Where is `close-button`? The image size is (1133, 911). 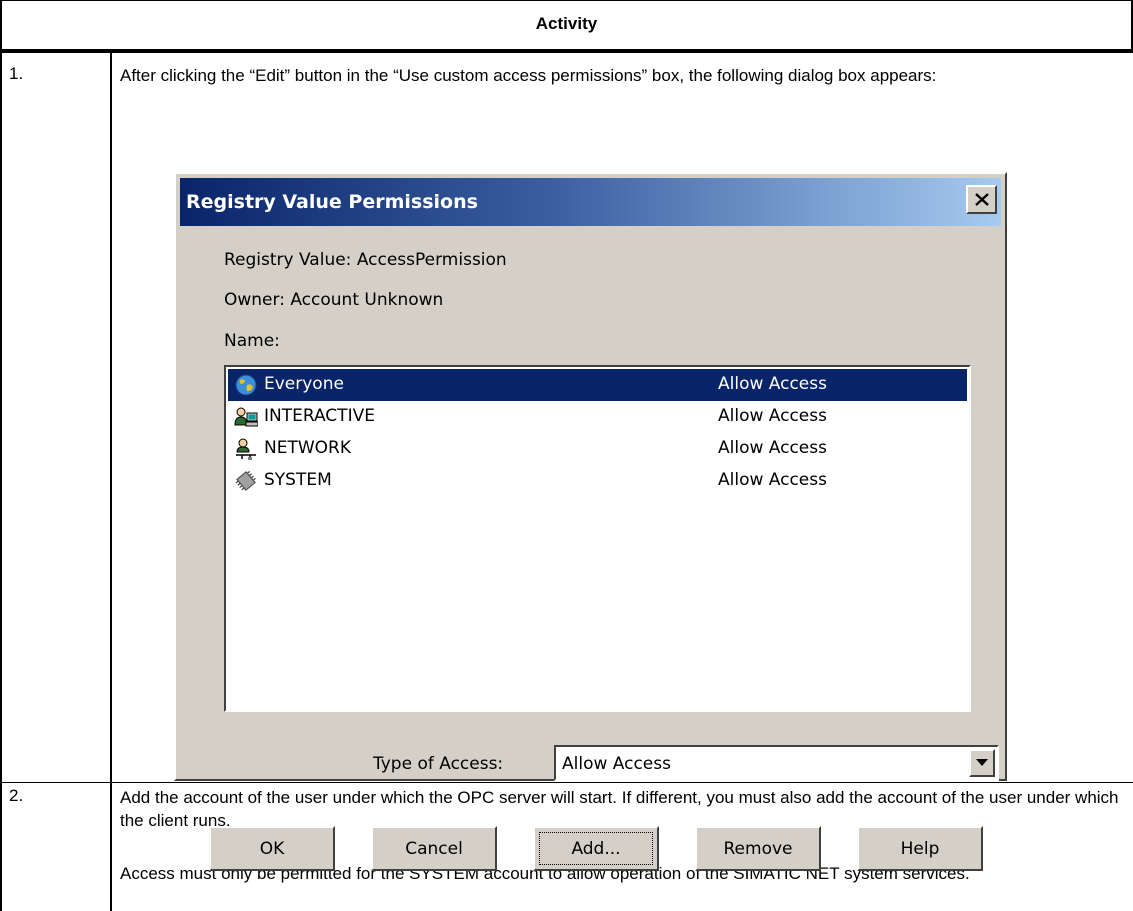
close-button is located at coordinates (981, 199).